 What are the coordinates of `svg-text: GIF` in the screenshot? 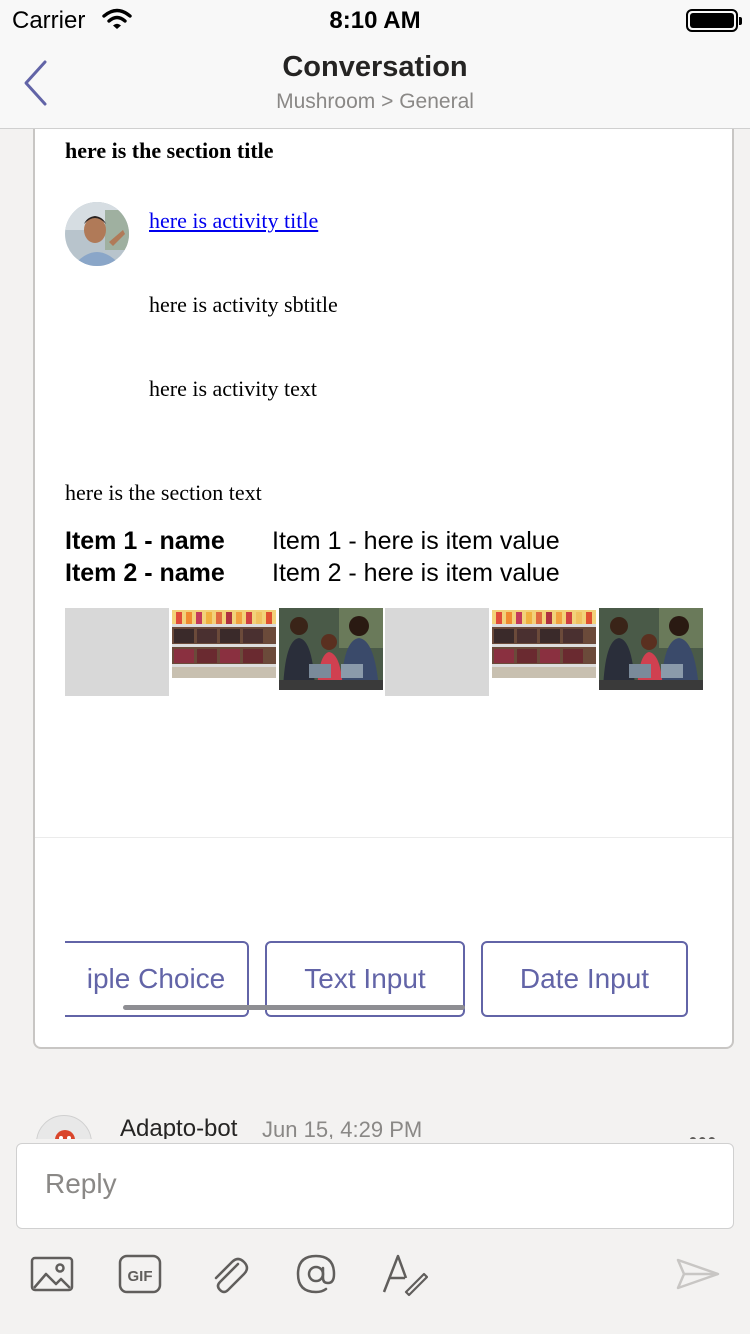 It's located at (140, 1276).